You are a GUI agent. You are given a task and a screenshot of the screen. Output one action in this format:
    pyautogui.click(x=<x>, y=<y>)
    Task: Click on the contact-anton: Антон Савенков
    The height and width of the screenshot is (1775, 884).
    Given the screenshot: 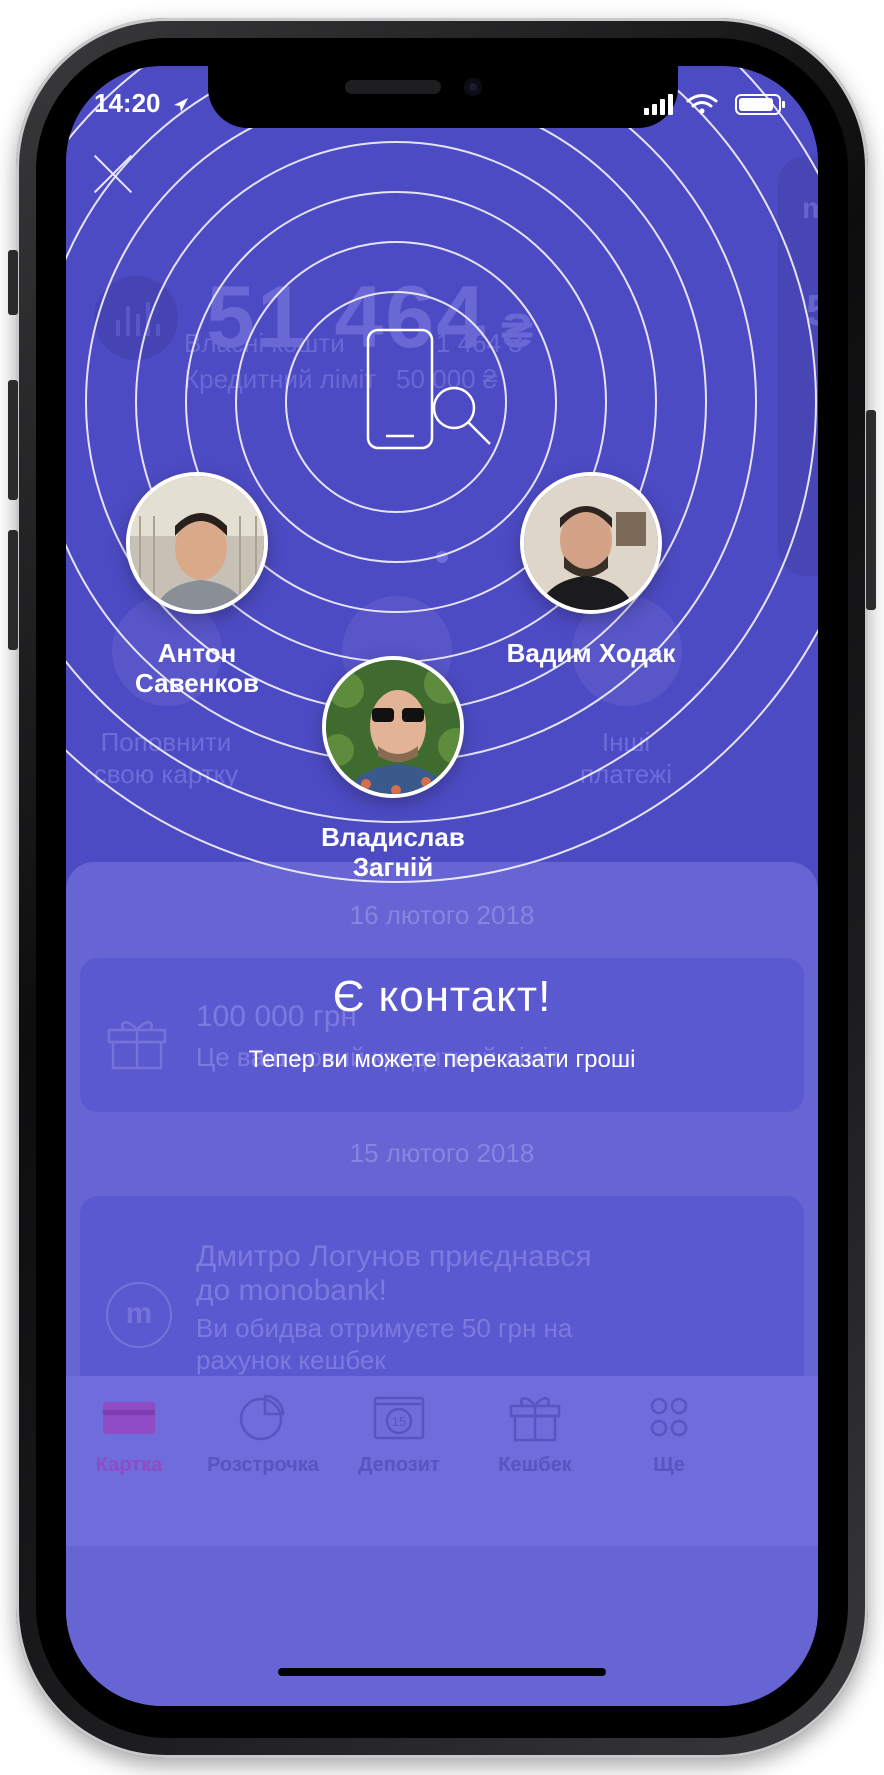 What is the action you would take?
    pyautogui.click(x=197, y=585)
    